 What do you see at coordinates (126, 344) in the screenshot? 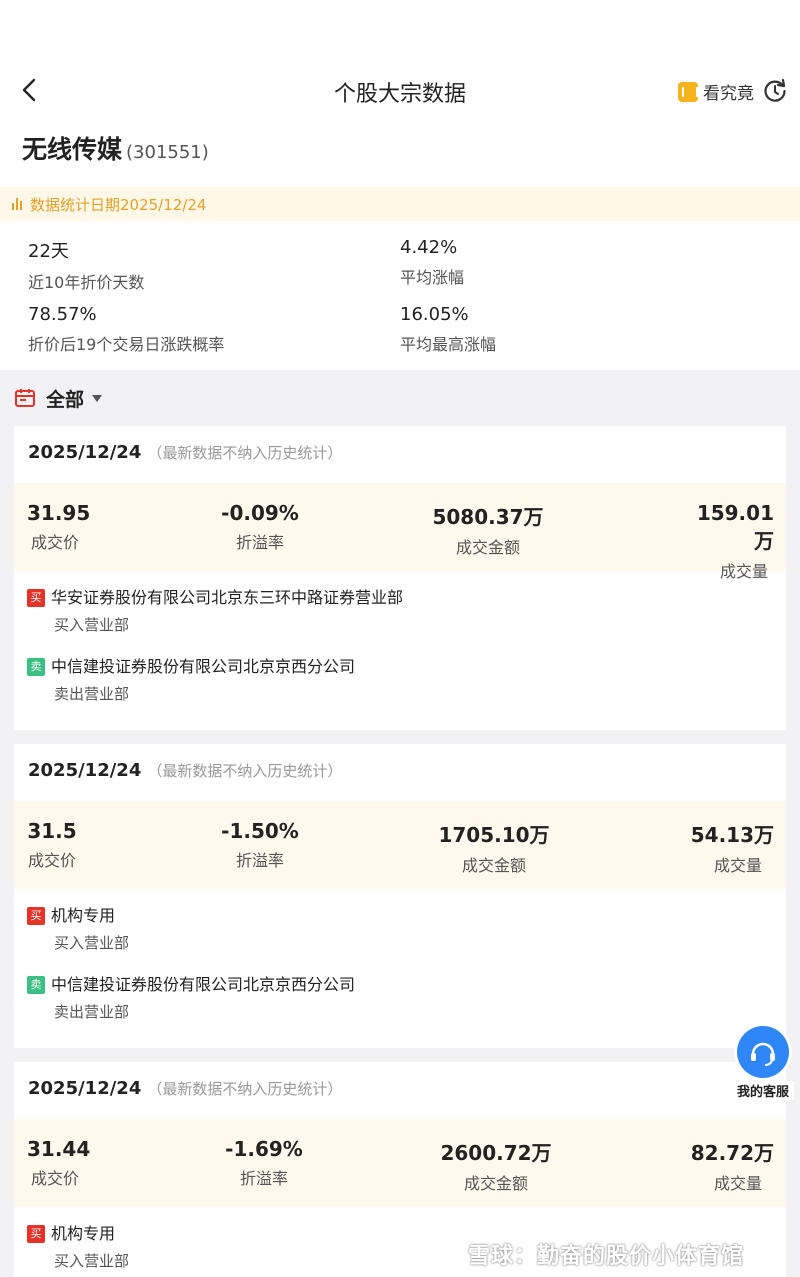
I see `stat-label: 折价后19个交易日涨跌概率` at bounding box center [126, 344].